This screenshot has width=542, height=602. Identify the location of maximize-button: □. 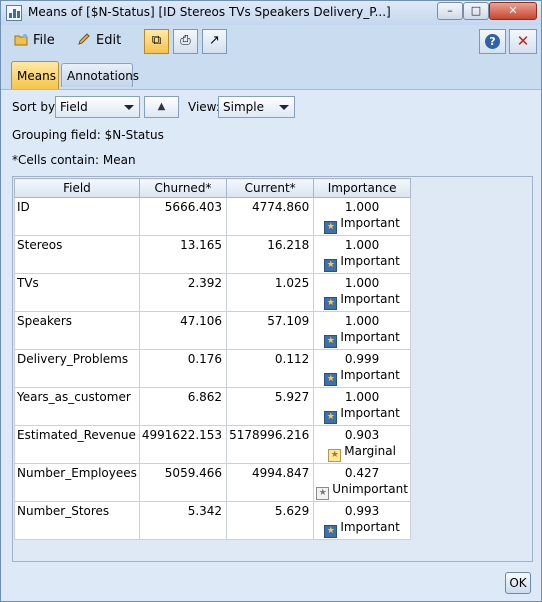
(476, 11).